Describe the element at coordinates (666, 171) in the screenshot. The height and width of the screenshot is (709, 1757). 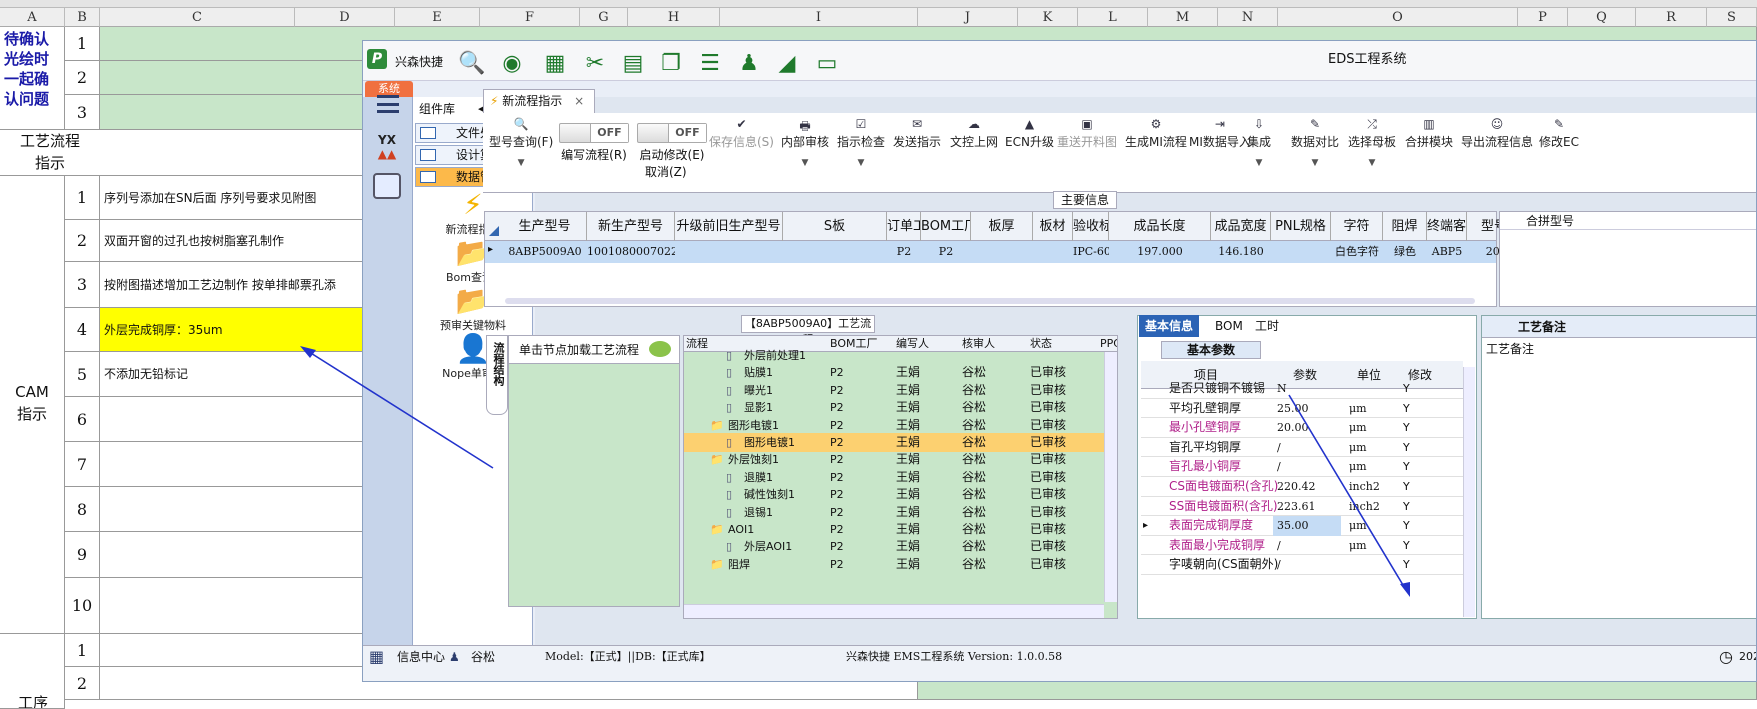
I see `cancel-button: 取消(Z)` at that location.